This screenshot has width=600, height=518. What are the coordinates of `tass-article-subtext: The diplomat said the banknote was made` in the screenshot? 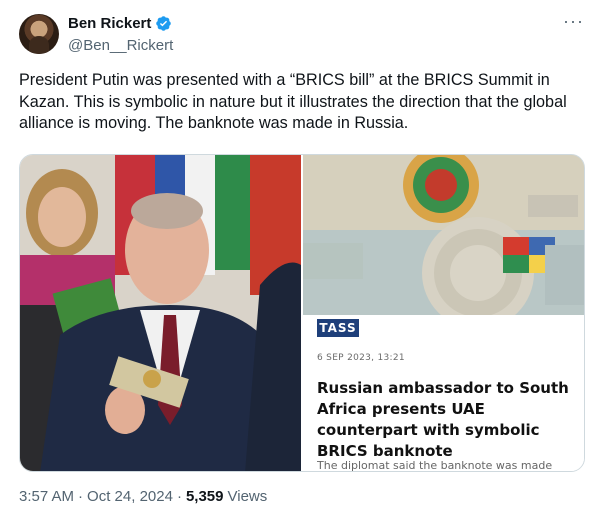 It's located at (435, 465).